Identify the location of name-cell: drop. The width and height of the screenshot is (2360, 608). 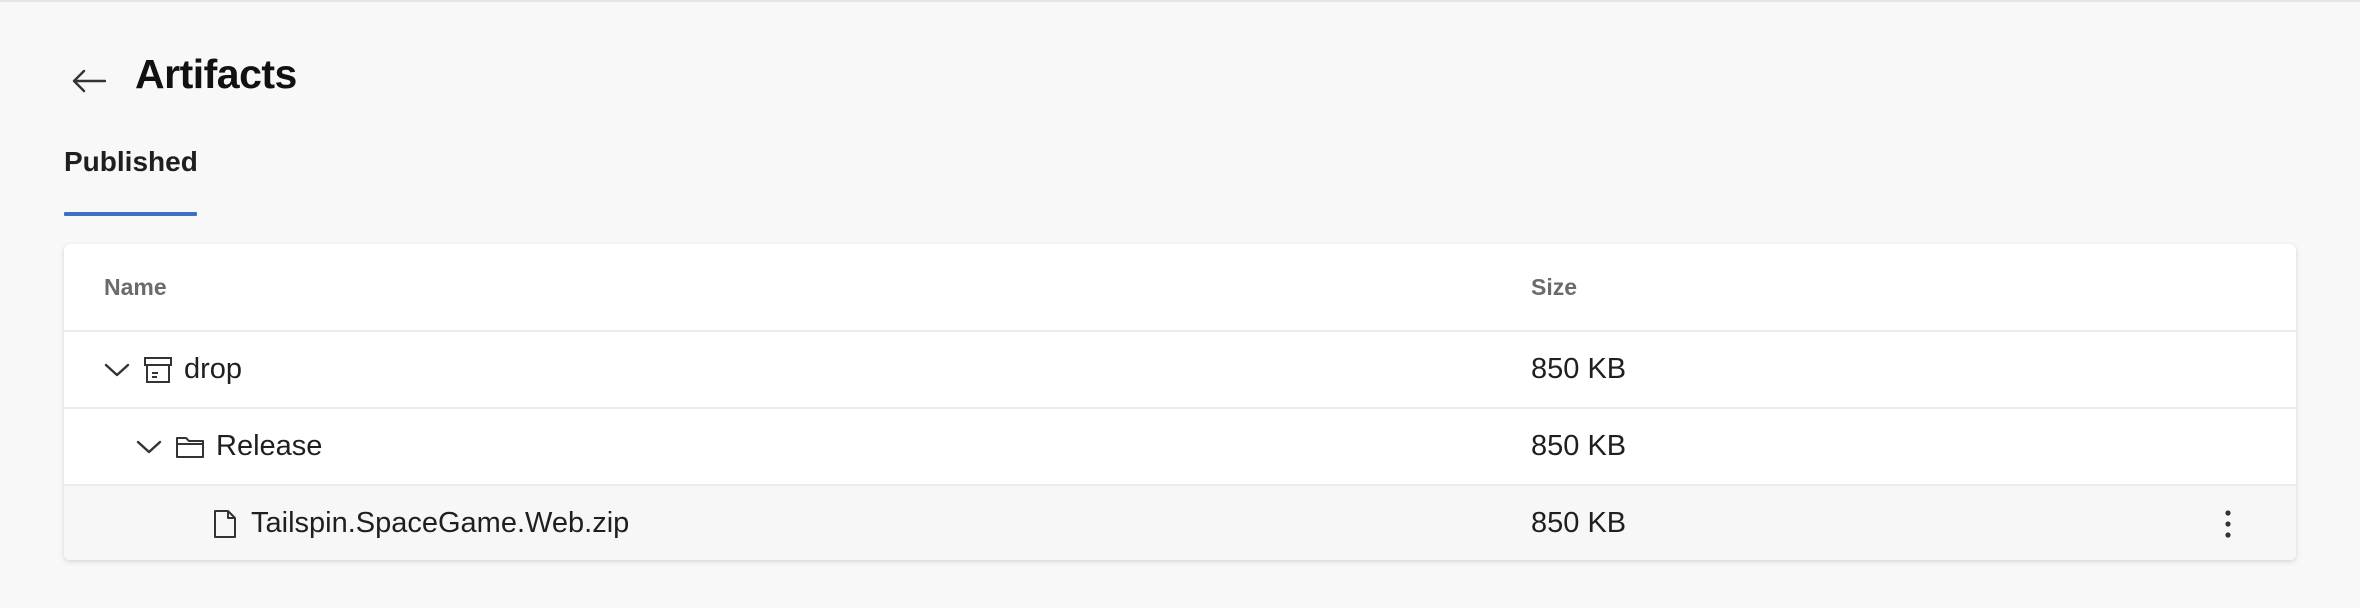
(172, 369).